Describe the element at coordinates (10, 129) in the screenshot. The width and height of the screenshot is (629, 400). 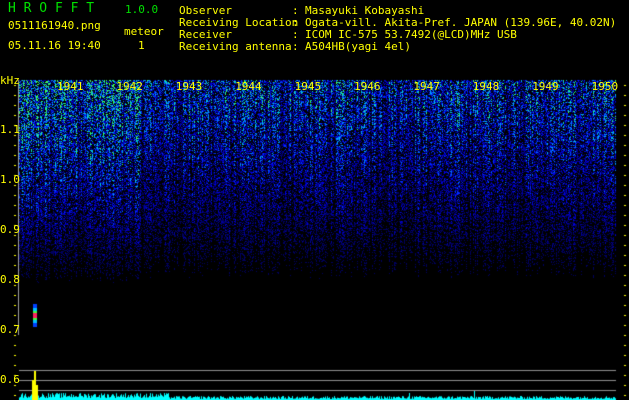
I see `y-tick-label: 1.1` at that location.